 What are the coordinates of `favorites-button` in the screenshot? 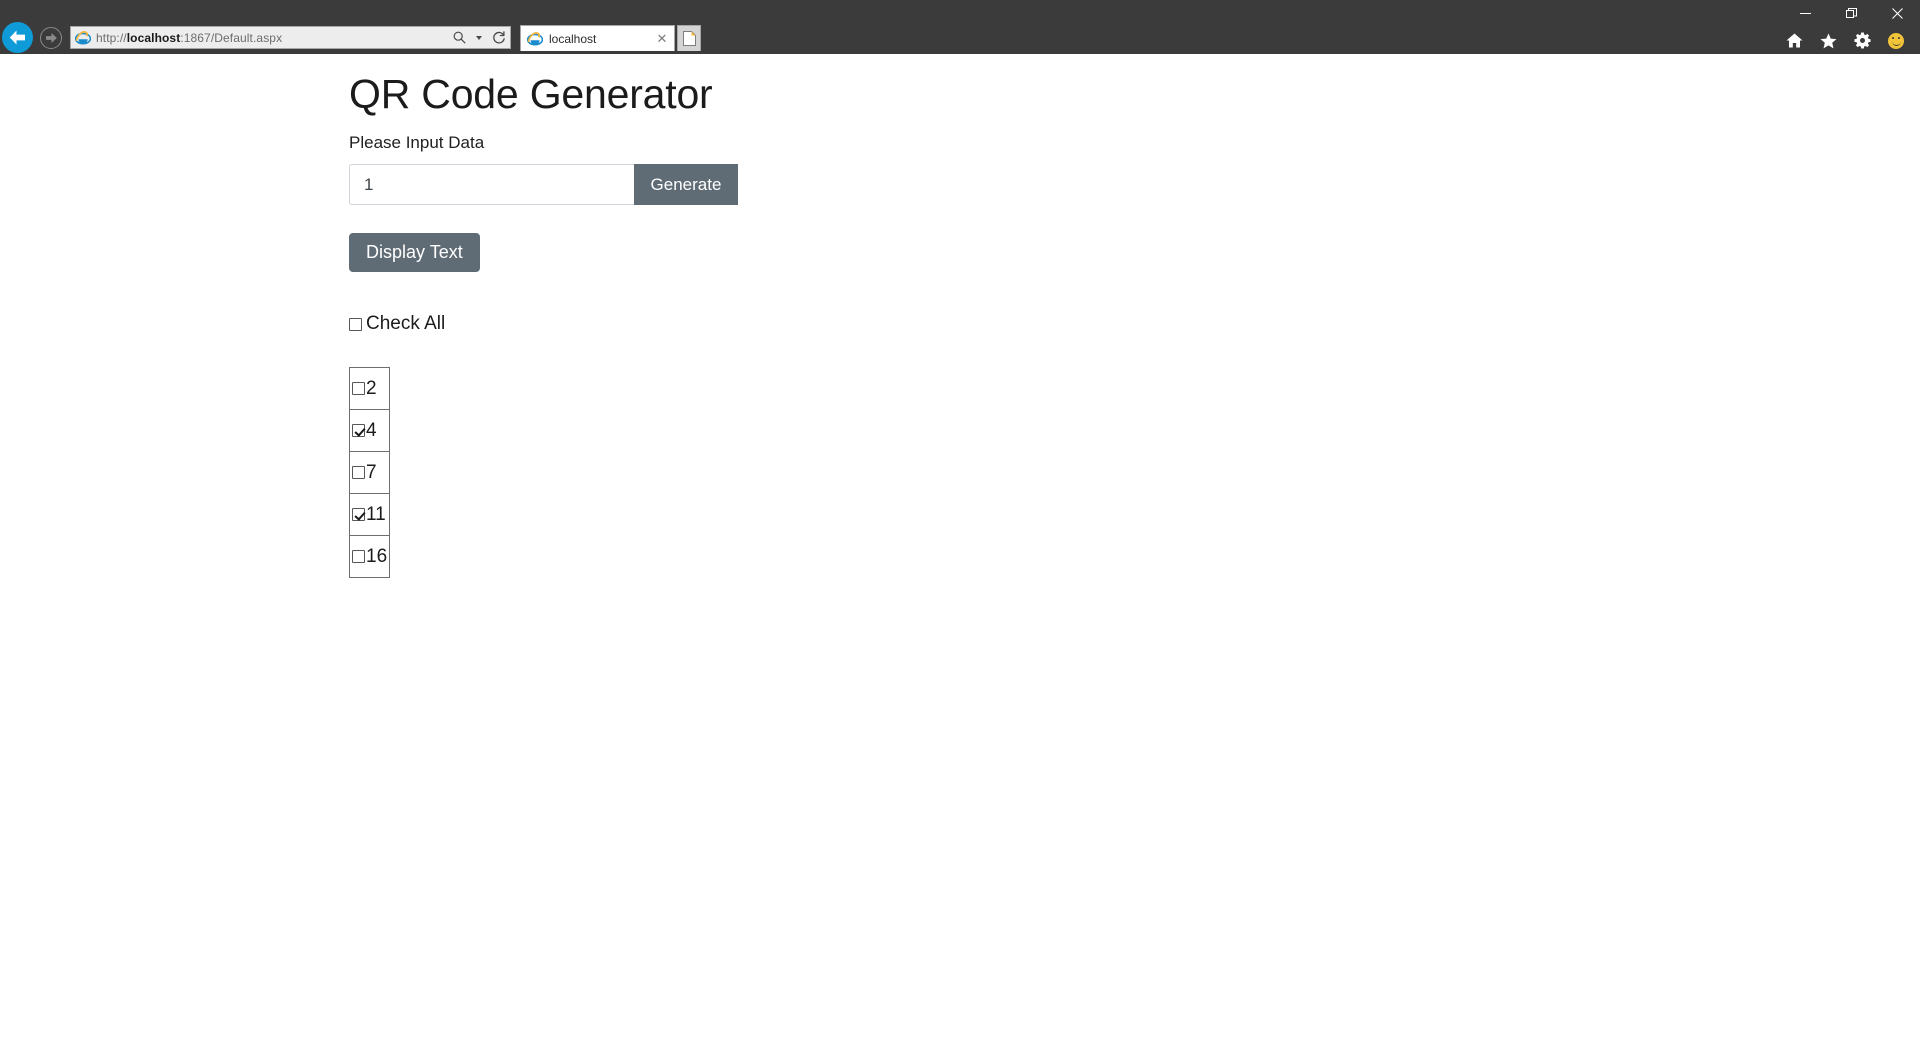 It's located at (1828, 41).